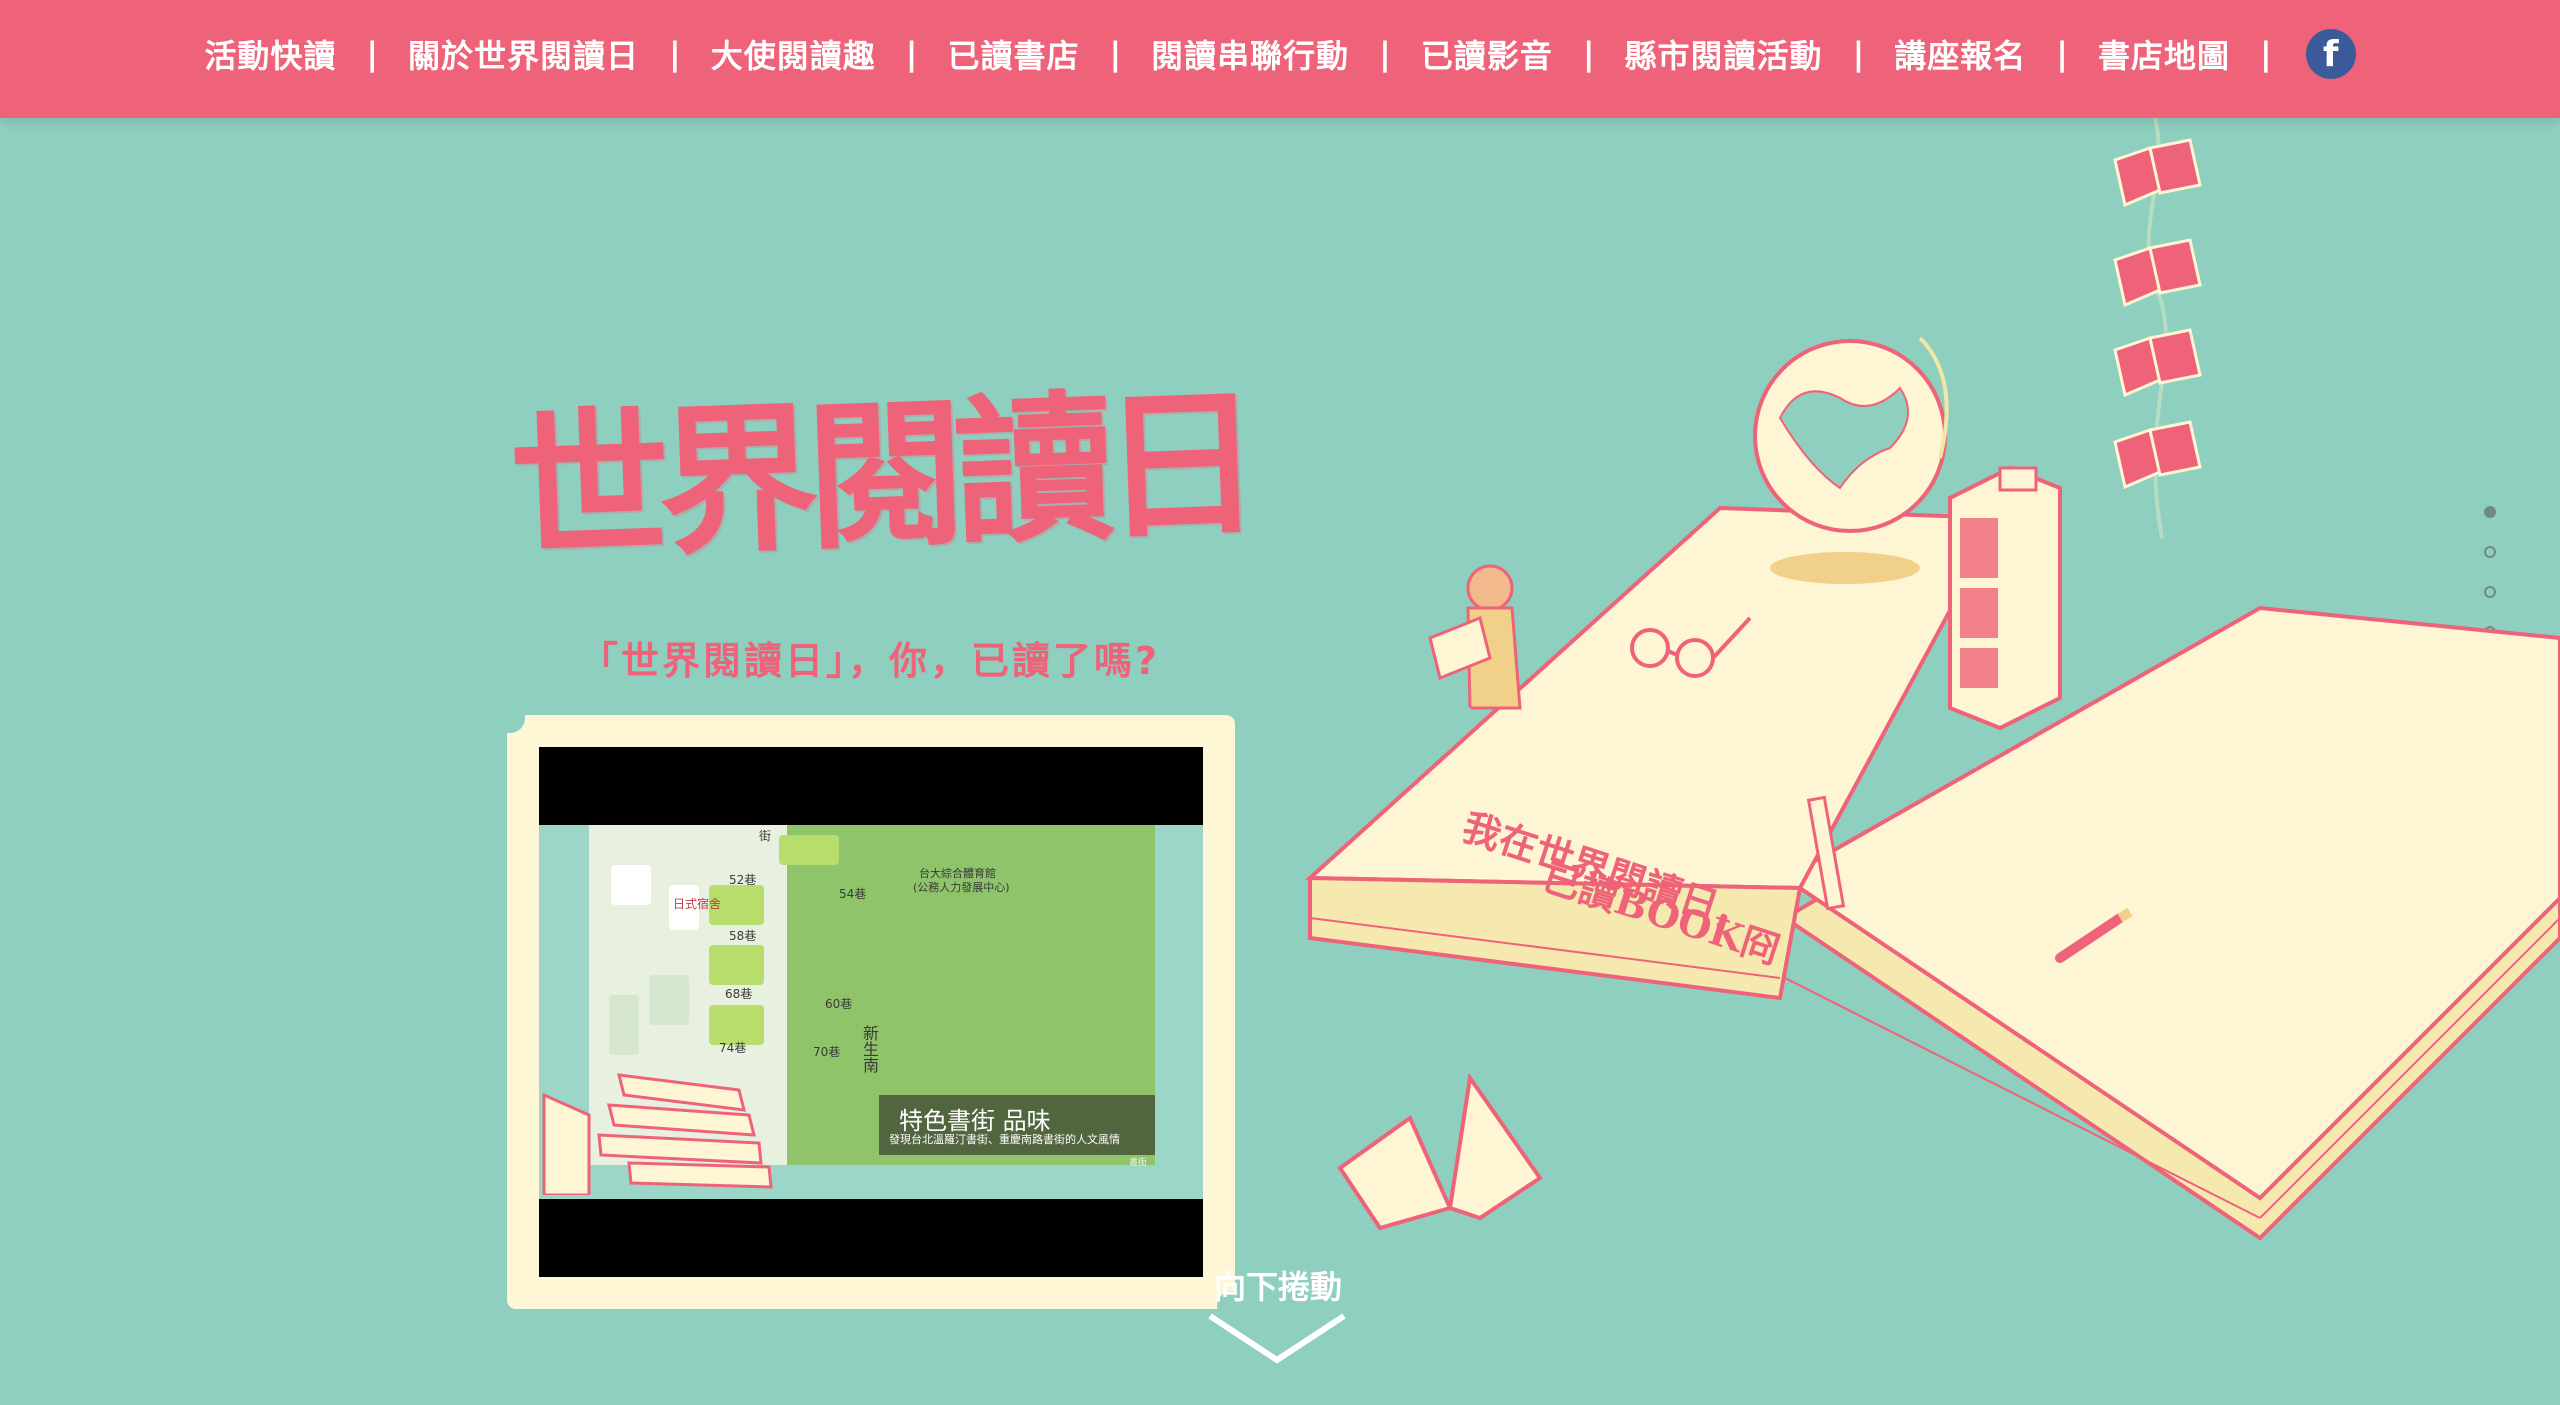 The image size is (2560, 1405). Describe the element at coordinates (1138, 1163) in the screenshot. I see `map-label-corner: 書街` at that location.